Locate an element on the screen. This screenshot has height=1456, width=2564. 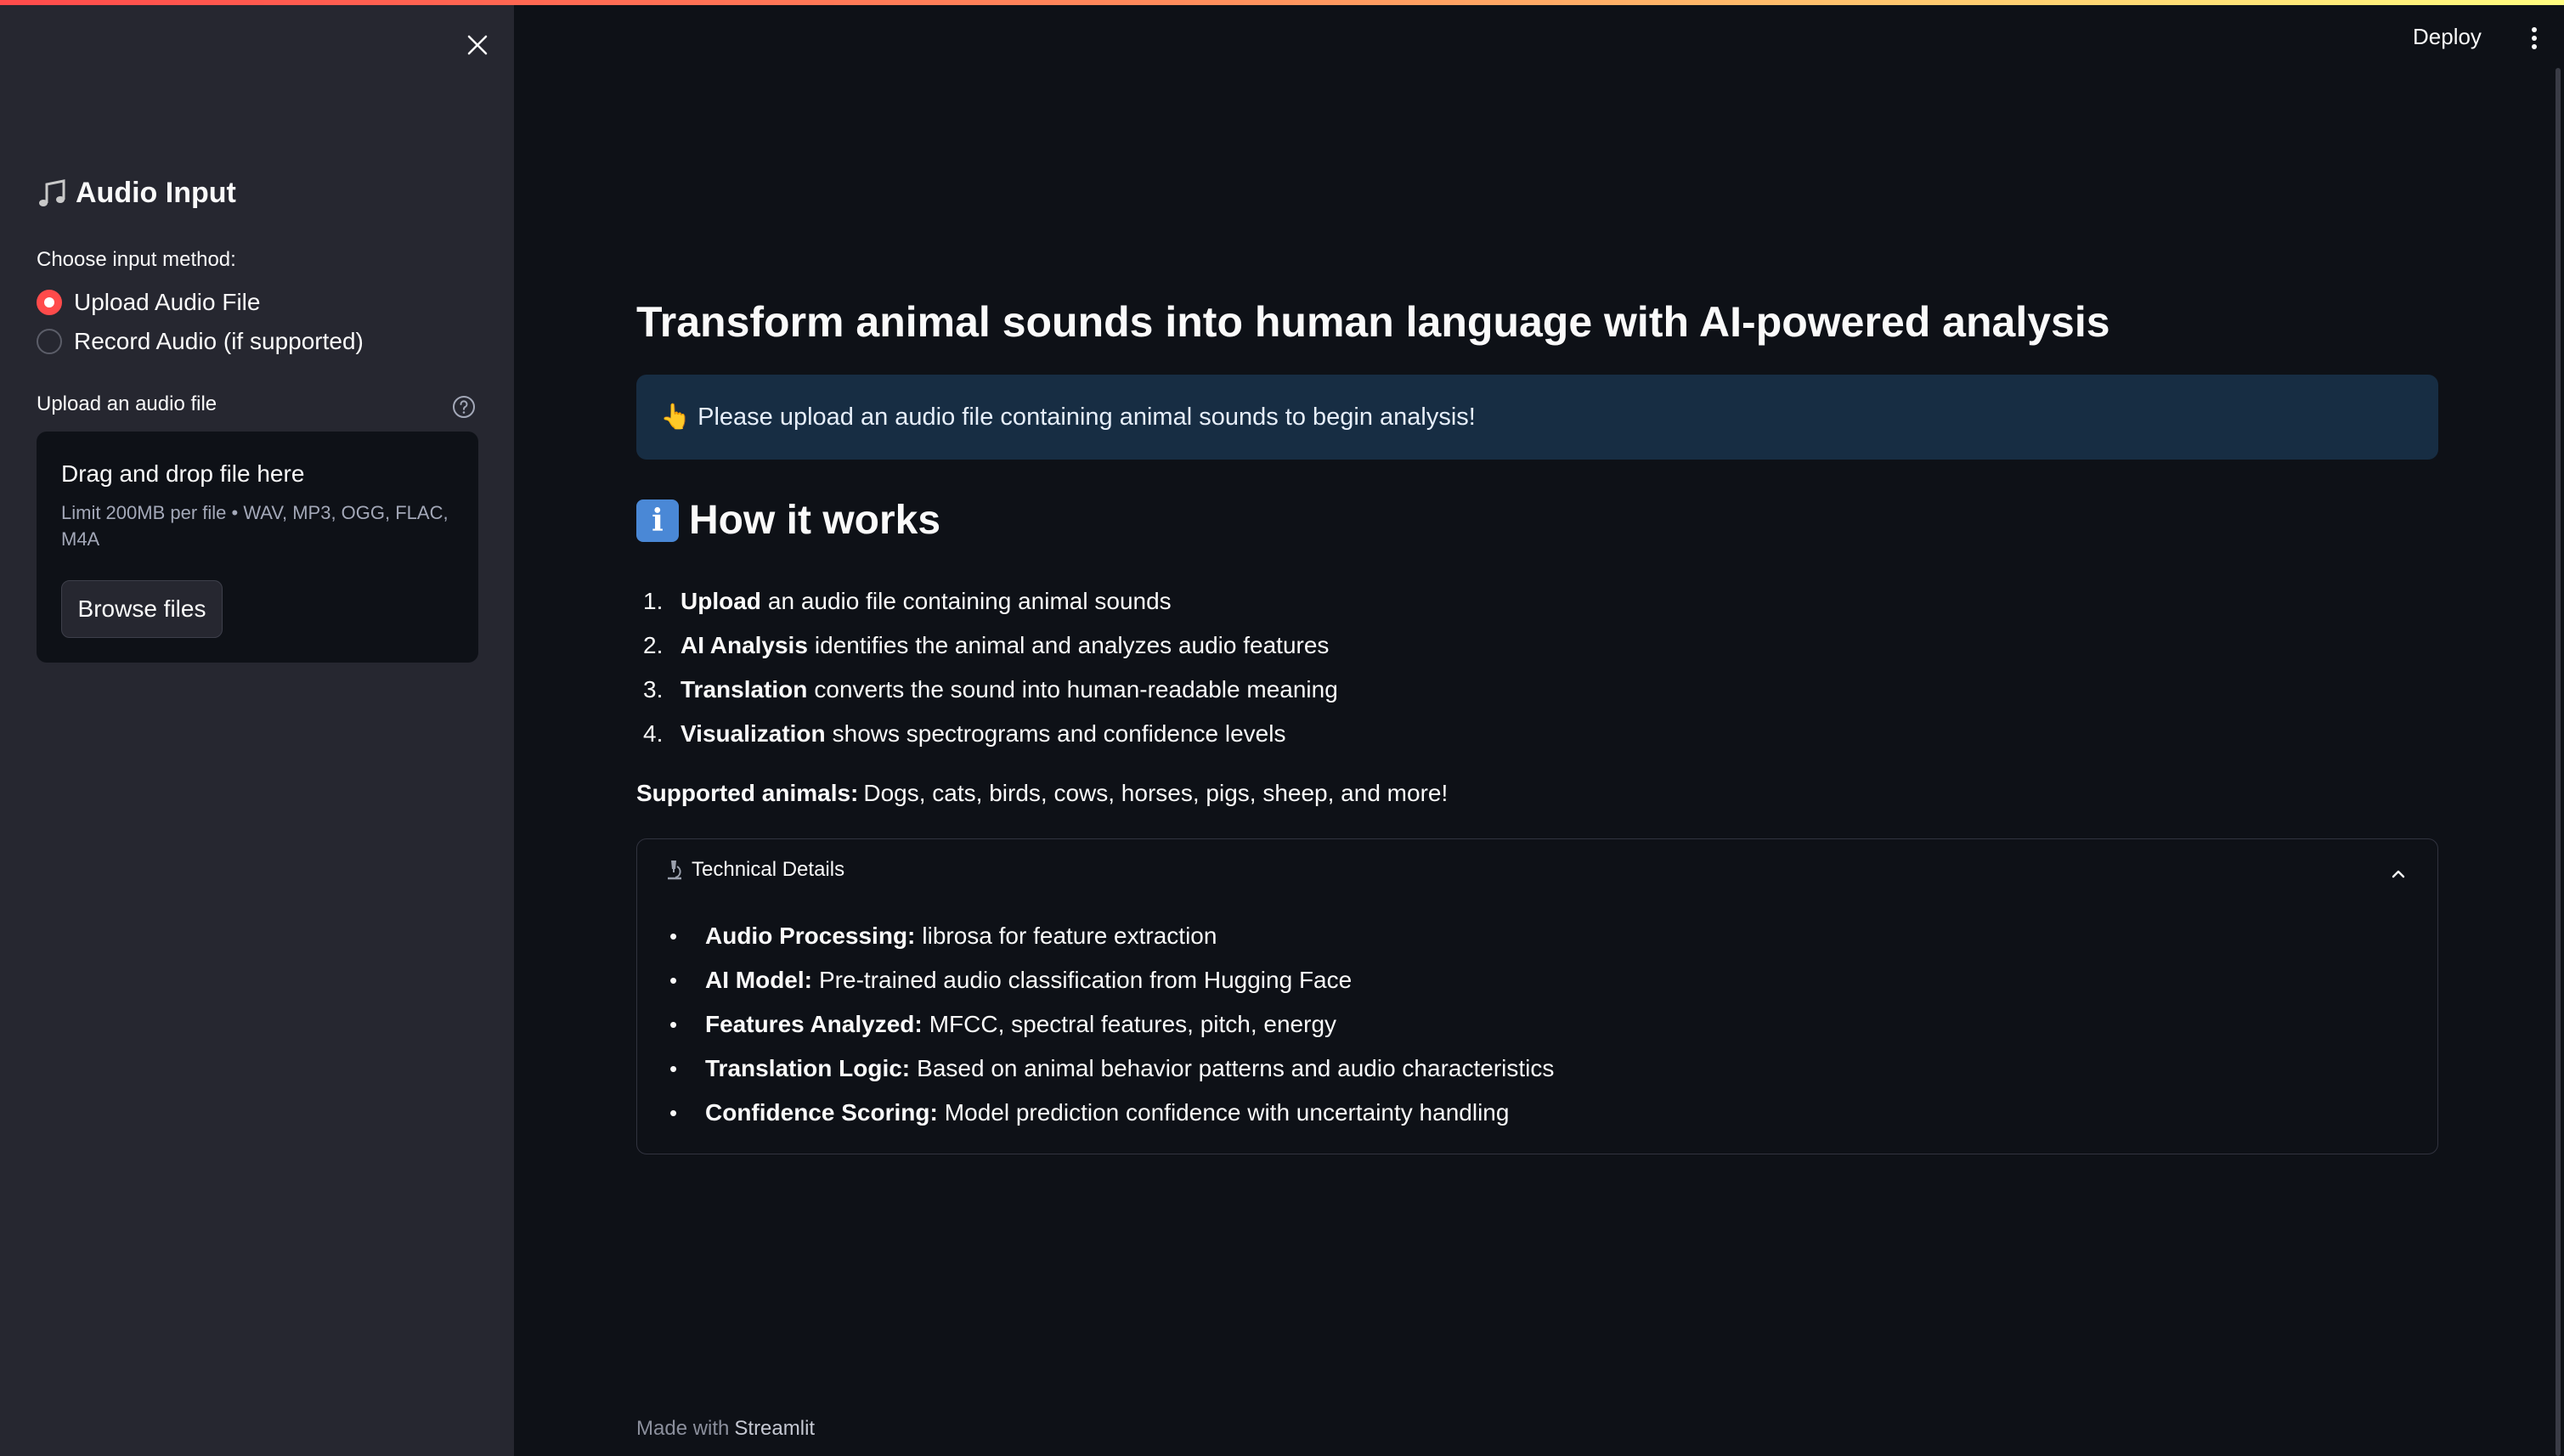
expander-title: Technical Details is located at coordinates (768, 870).